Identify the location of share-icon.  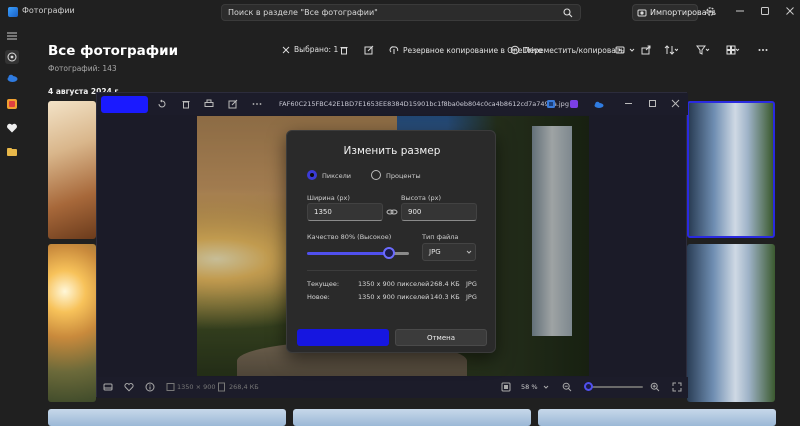
(646, 50).